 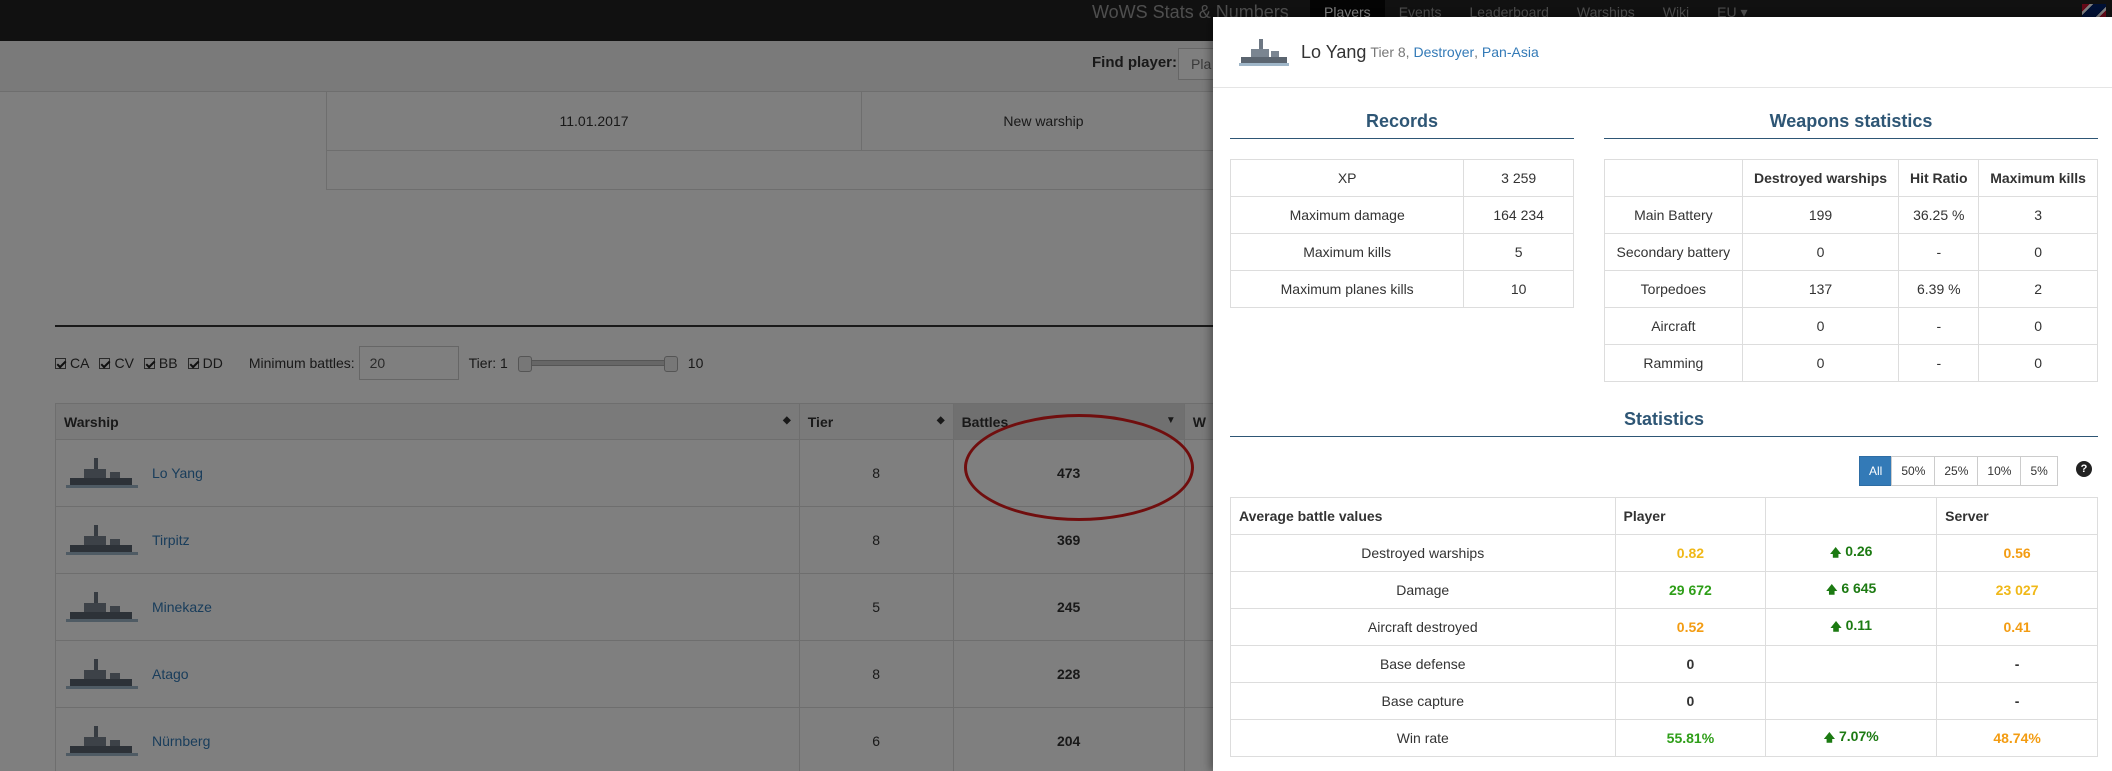 What do you see at coordinates (1662, 52) in the screenshot?
I see `modal-header: Lo Yang Tier 8, Destroyer, Pan-Asia` at bounding box center [1662, 52].